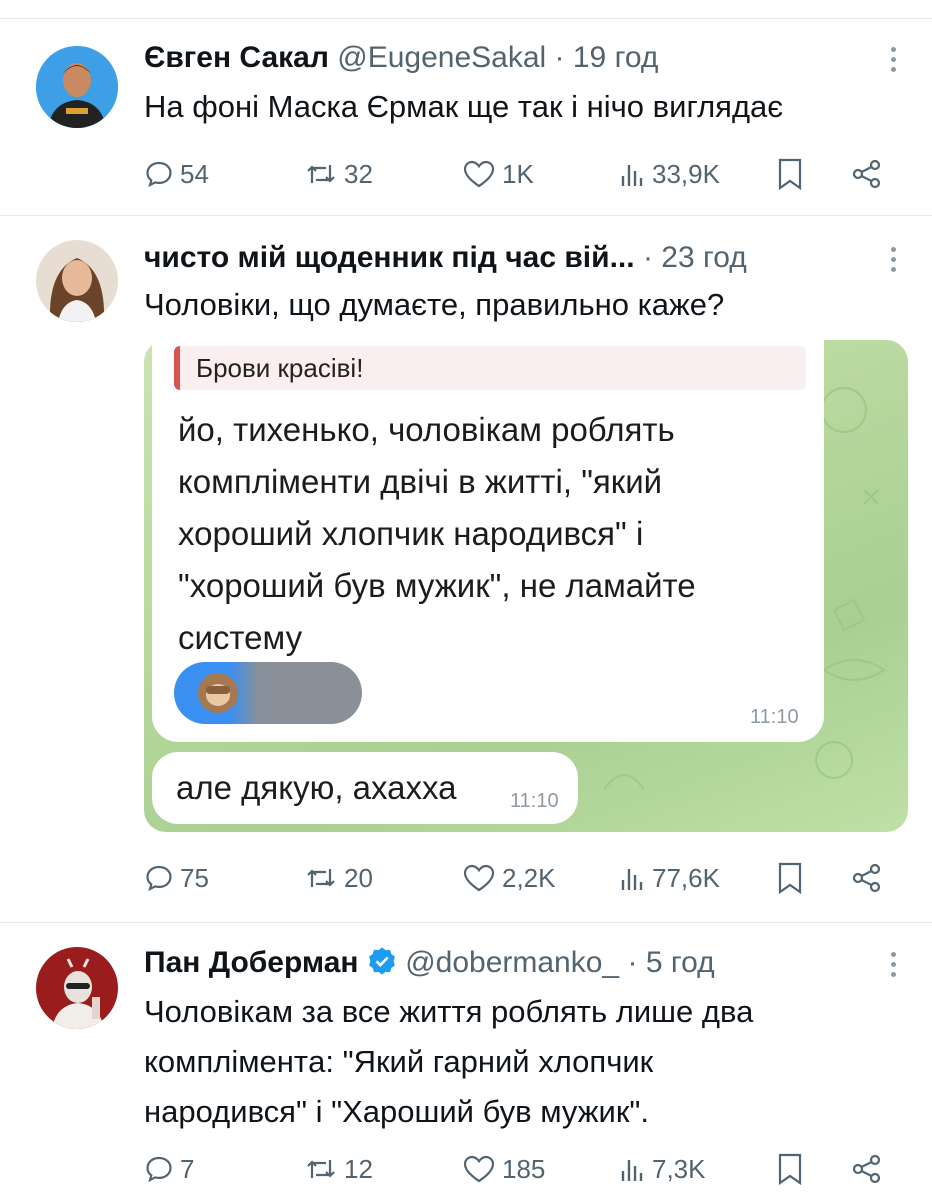 The image size is (932, 1200). What do you see at coordinates (251, 962) in the screenshot?
I see `display-name: Пан Доберман` at bounding box center [251, 962].